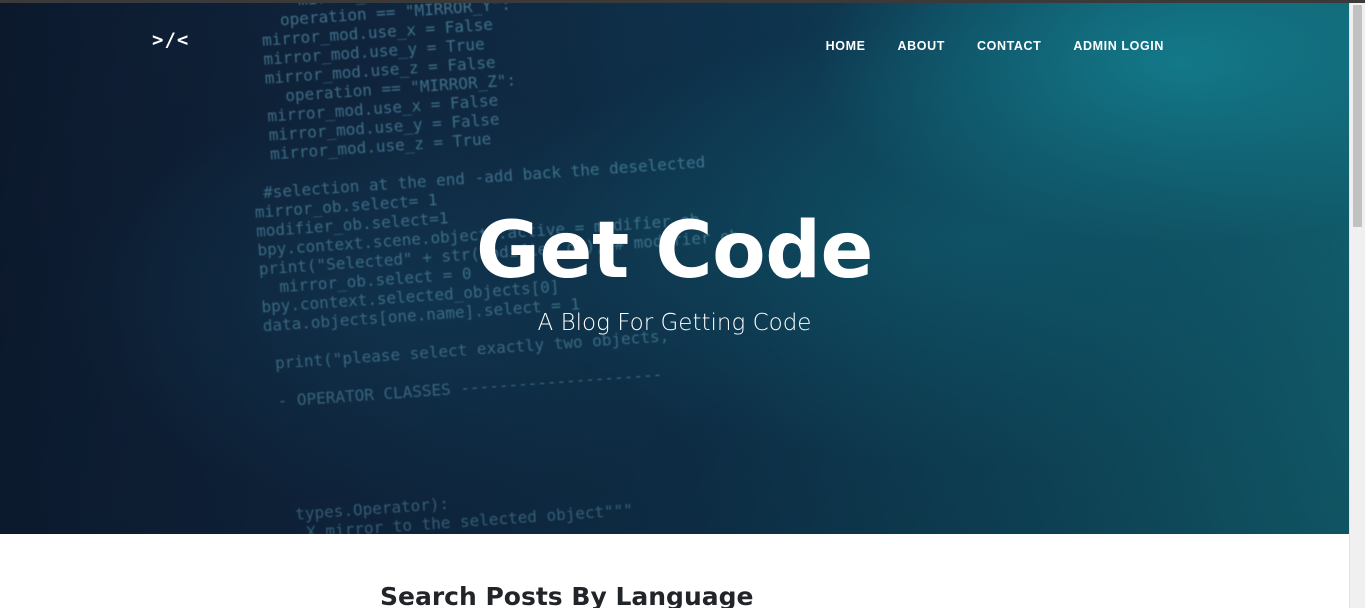  I want to click on section-heading: Search Posts By Language, so click(567, 595).